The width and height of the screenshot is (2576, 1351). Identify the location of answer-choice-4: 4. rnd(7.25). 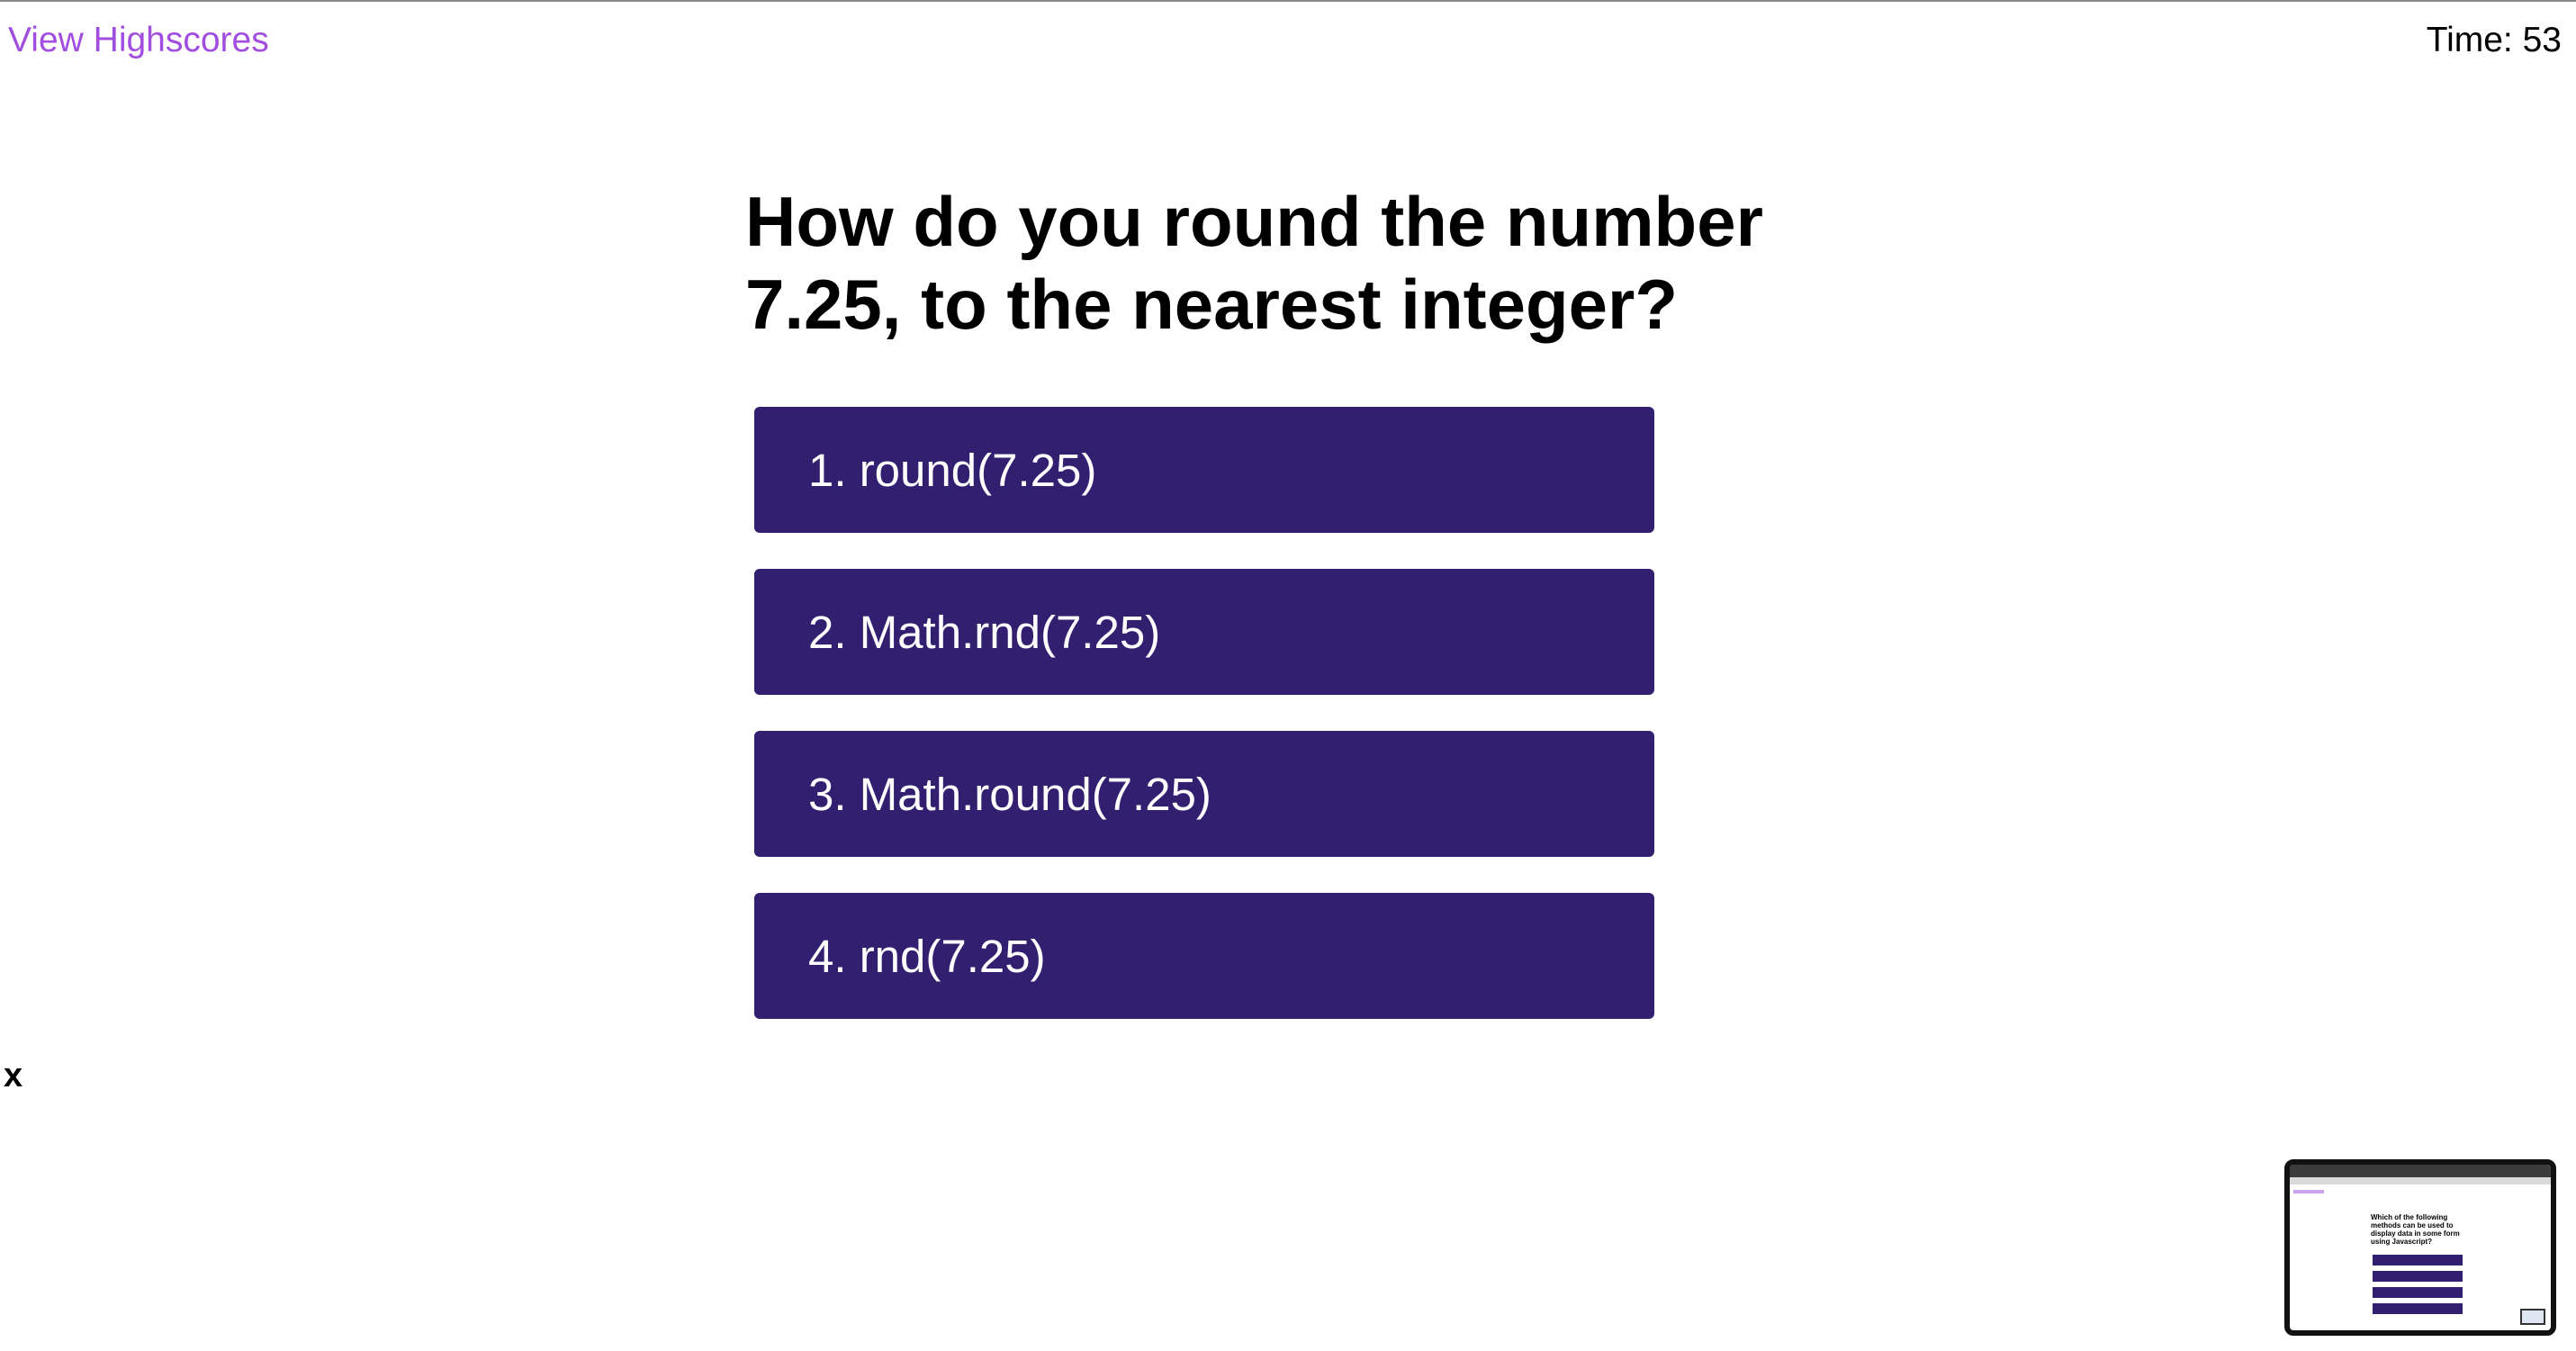
(1204, 956).